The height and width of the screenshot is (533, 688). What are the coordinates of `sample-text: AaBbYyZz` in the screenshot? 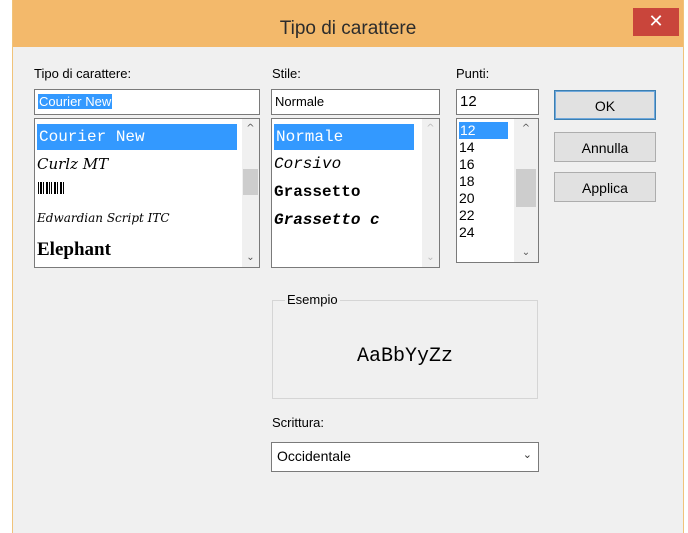 It's located at (404, 356).